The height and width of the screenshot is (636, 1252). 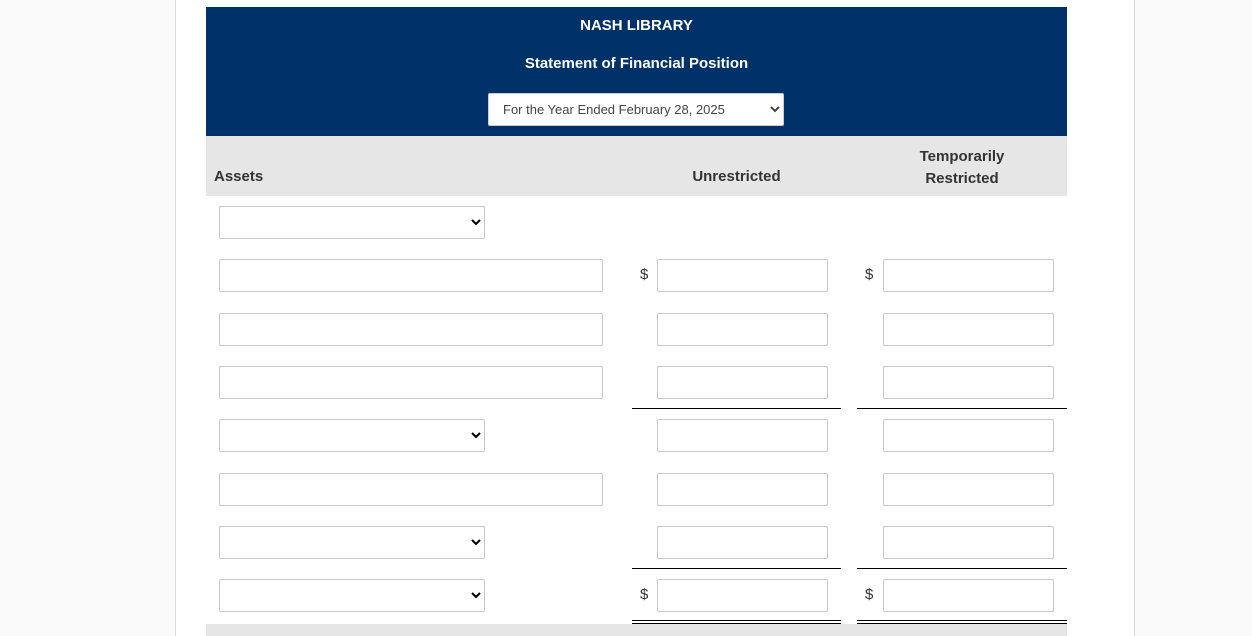 I want to click on assets-column-header: Assets, so click(x=239, y=176).